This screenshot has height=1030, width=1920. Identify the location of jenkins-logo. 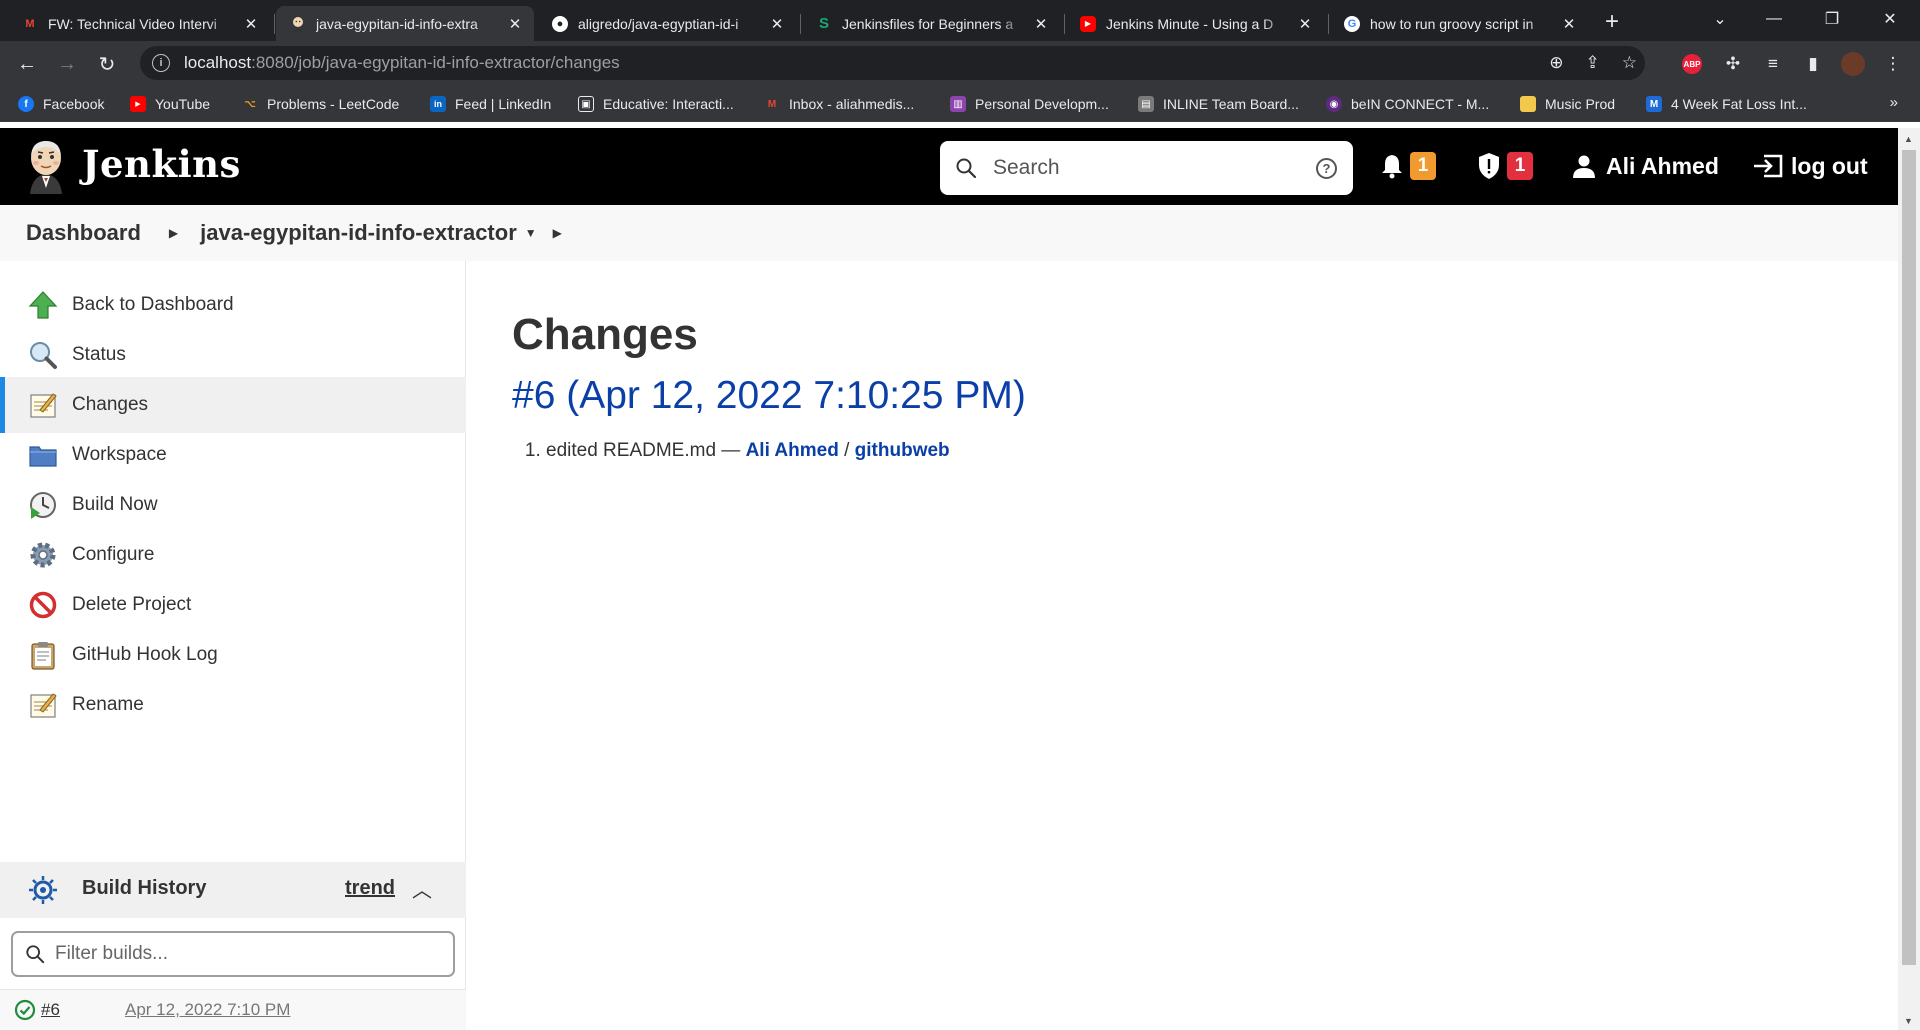
(46, 166).